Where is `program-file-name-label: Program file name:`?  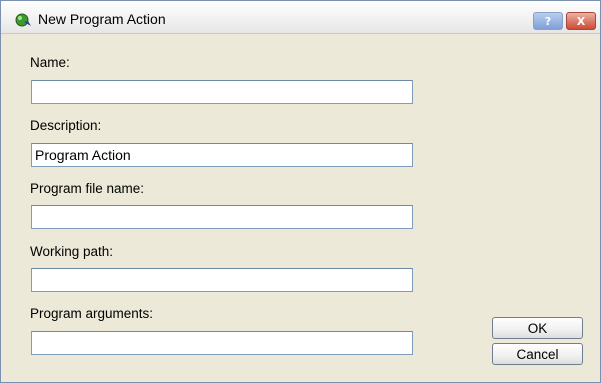 program-file-name-label: Program file name: is located at coordinates (87, 188).